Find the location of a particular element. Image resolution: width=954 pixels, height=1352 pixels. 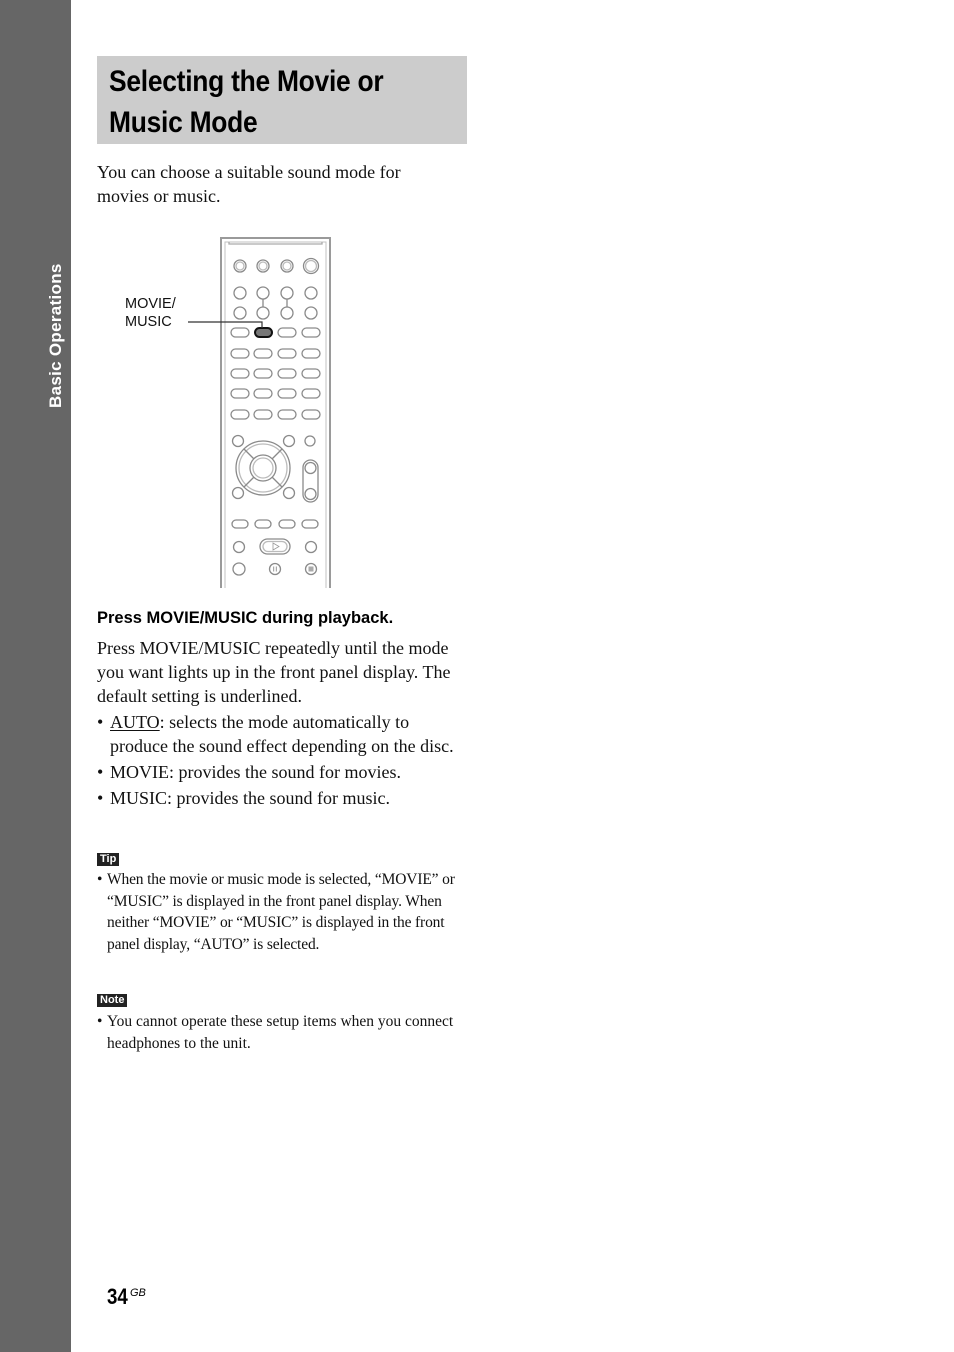

mode-option-music: • MUSIC: provides the sound for music. is located at coordinates (243, 798).